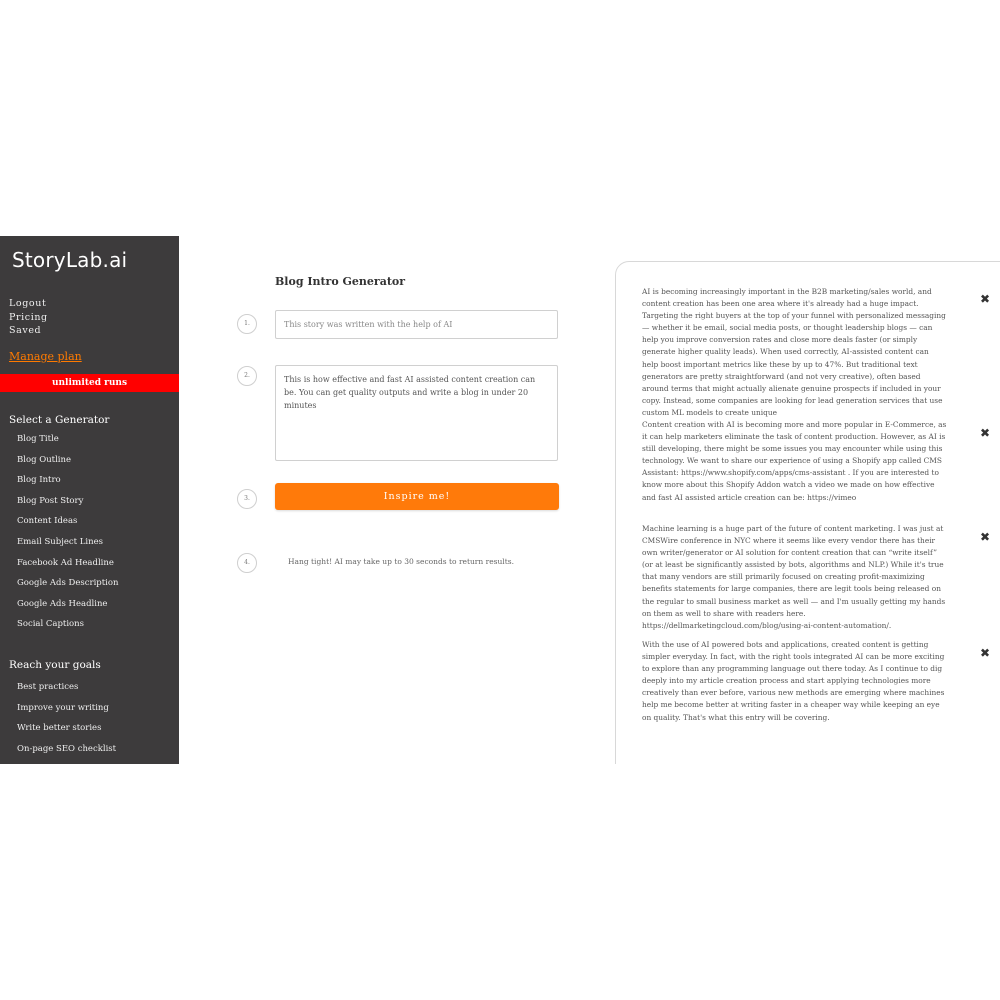 Image resolution: width=1000 pixels, height=1000 pixels. What do you see at coordinates (55, 665) in the screenshot?
I see `goals-section-title: Reach your goals` at bounding box center [55, 665].